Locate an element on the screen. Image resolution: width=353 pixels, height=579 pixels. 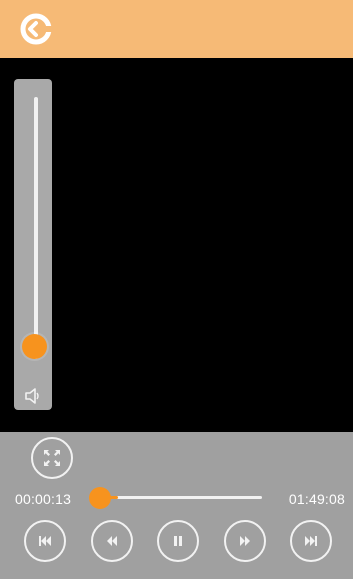
skip-next-icon is located at coordinates (311, 541).